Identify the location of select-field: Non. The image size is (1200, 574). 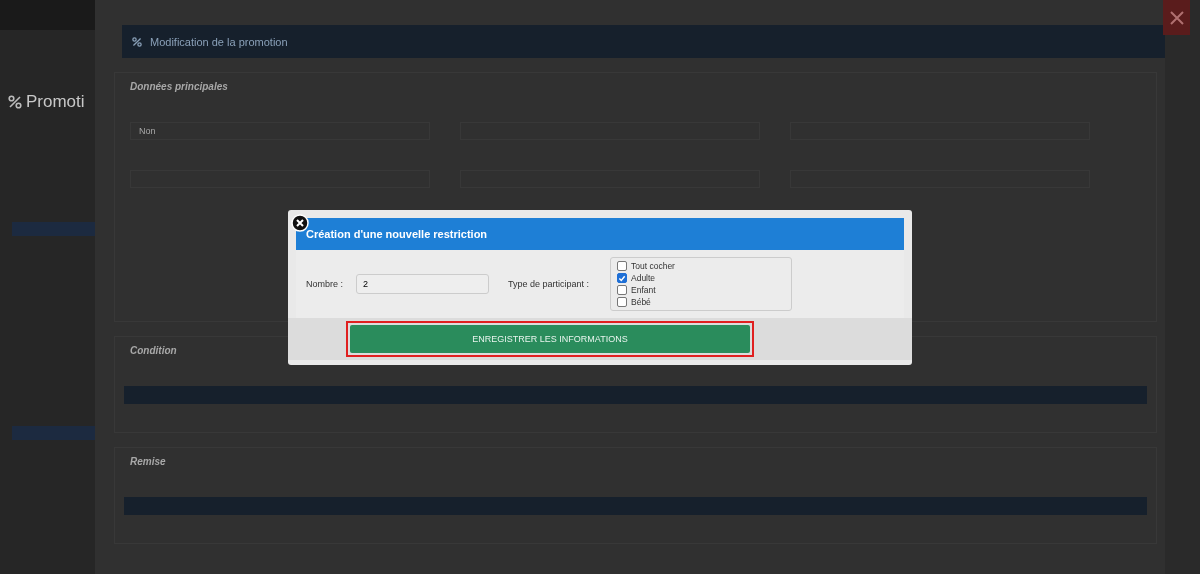
(280, 131).